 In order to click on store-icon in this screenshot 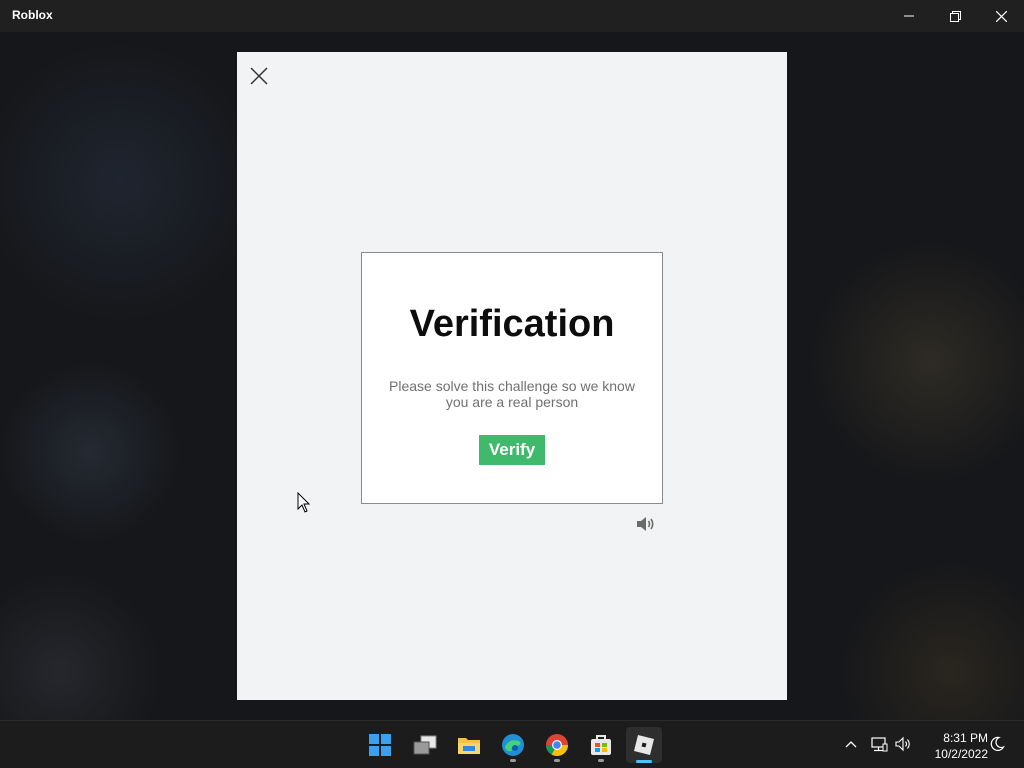, I will do `click(601, 745)`.